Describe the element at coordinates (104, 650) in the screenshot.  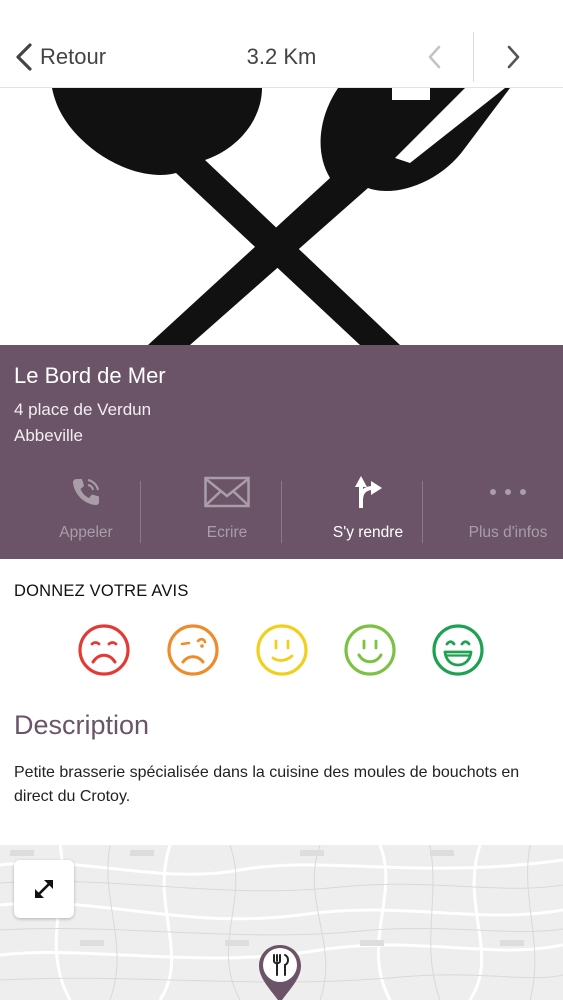
I see `very-sad-face-icon` at that location.